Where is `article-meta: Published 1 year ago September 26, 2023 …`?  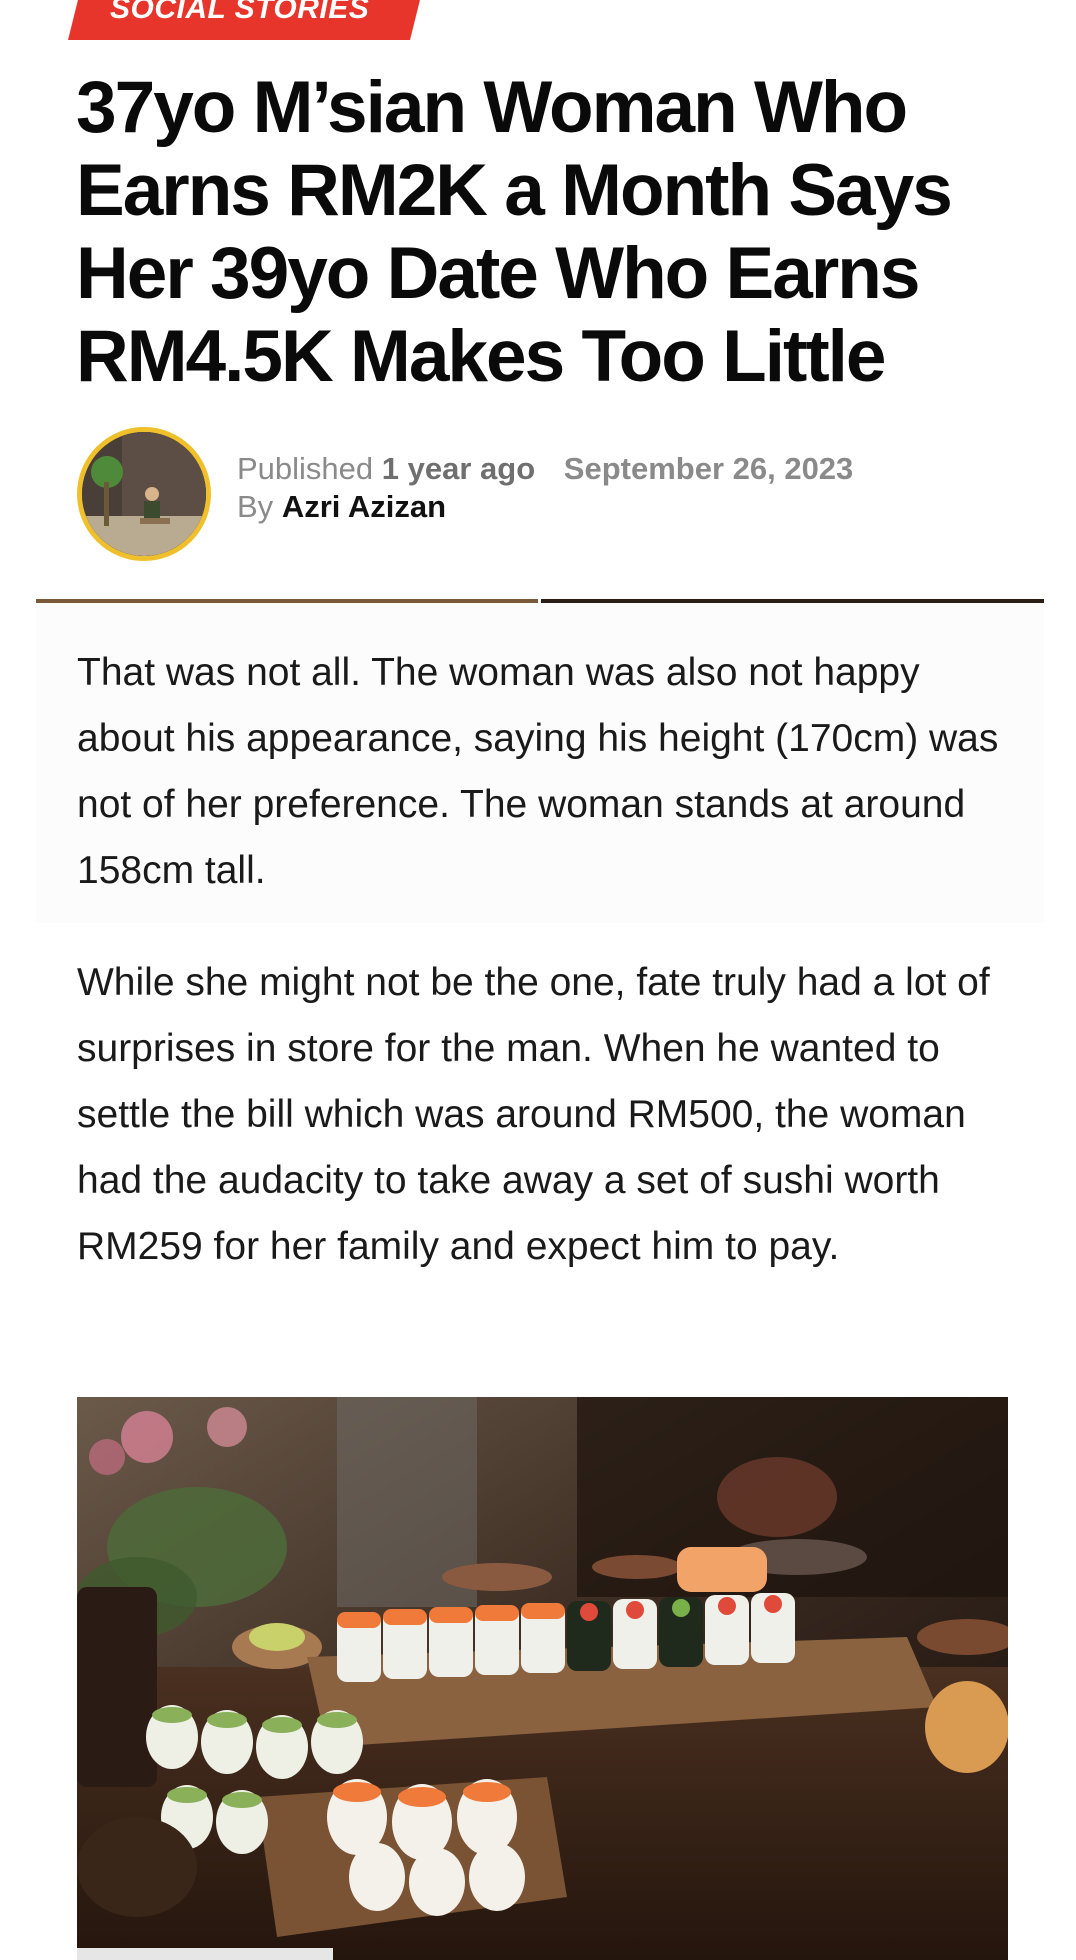
article-meta: Published 1 year ago September 26, 2023 … is located at coordinates (545, 488).